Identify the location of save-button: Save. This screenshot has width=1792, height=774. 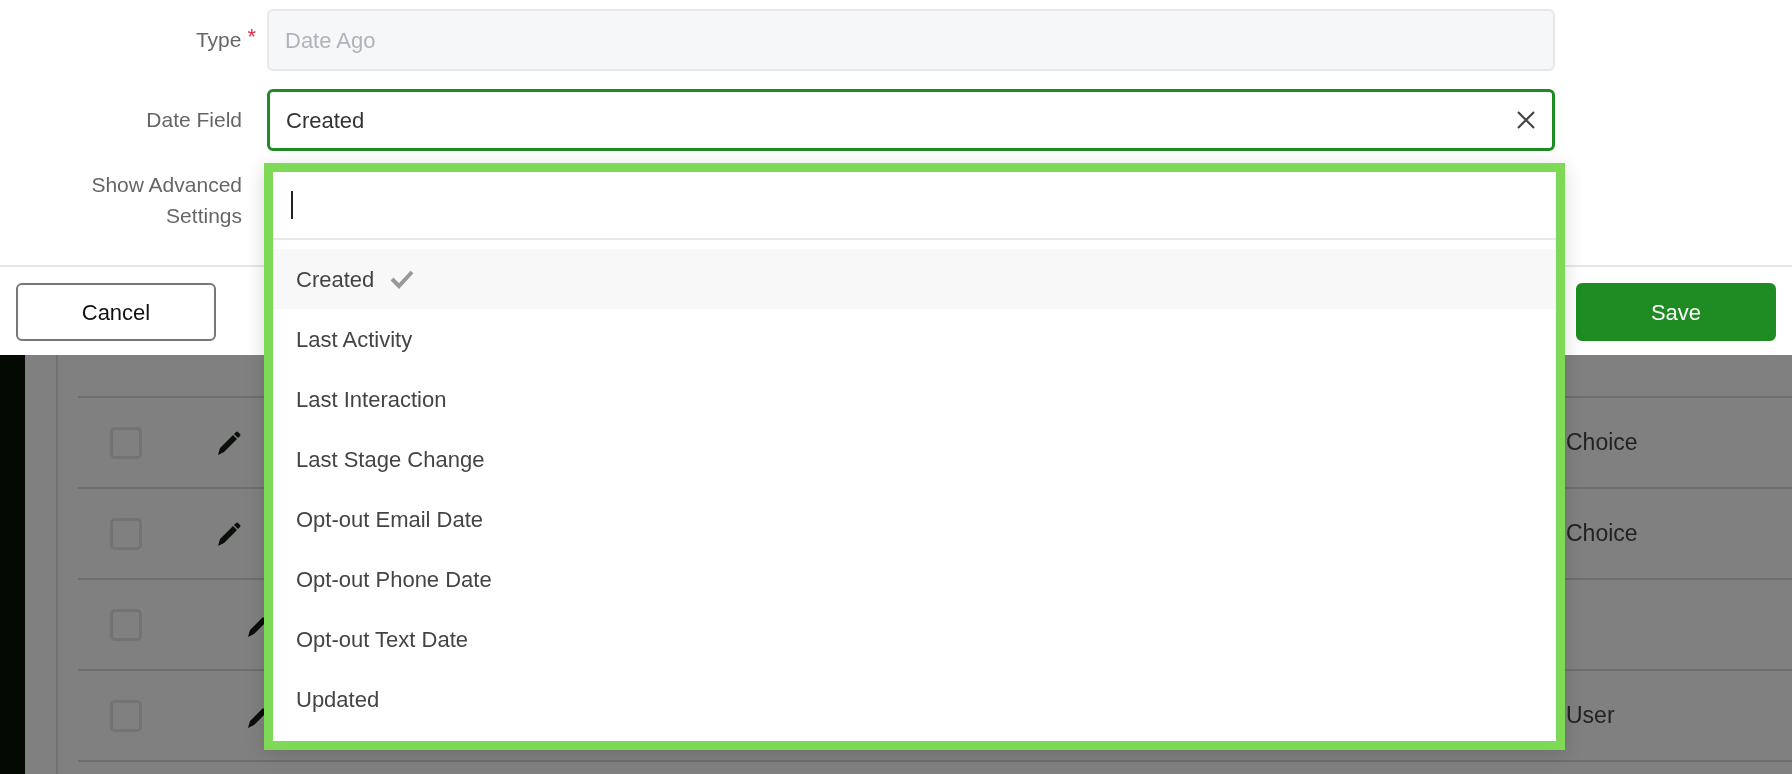
(1676, 312).